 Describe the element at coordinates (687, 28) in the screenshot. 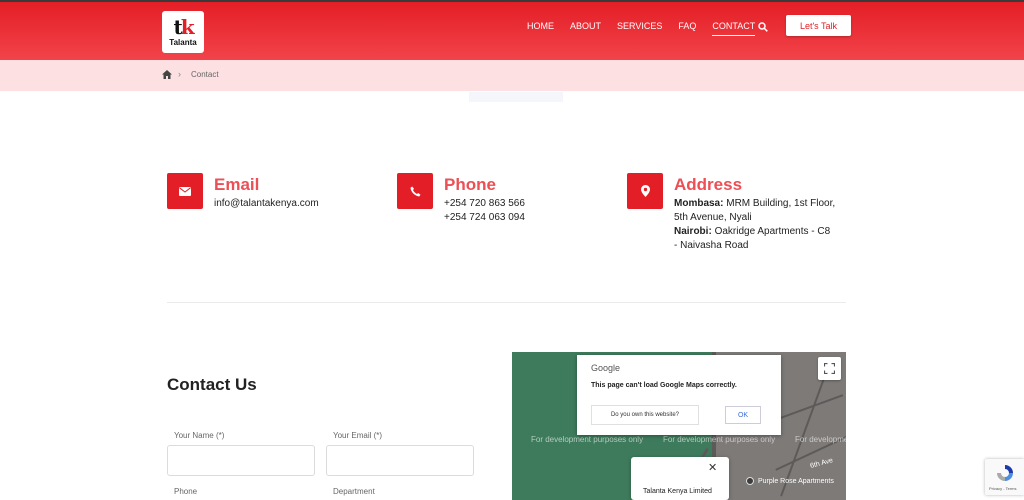

I see `nav-faq: FAQ` at that location.